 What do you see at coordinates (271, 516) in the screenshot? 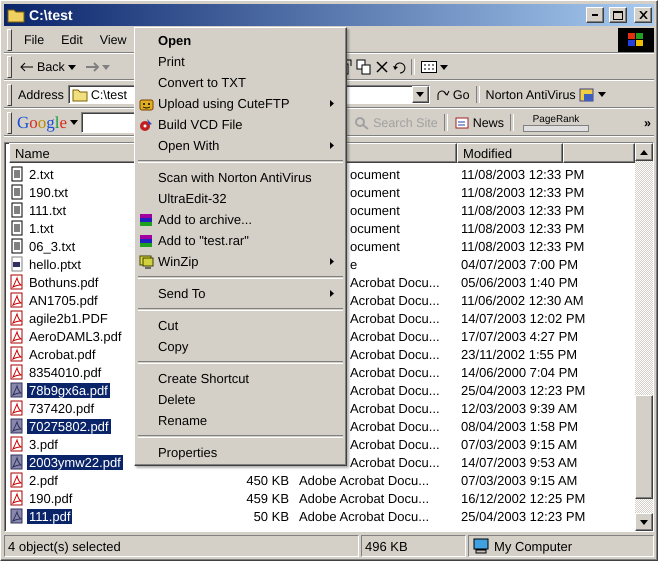
I see `file-size: 50 KB` at bounding box center [271, 516].